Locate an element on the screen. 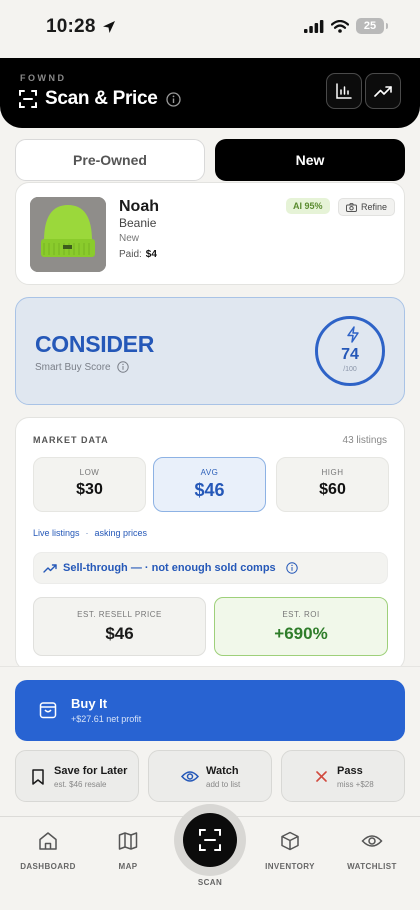 The height and width of the screenshot is (910, 420). live-listings-row: Live listings · asking prices is located at coordinates (90, 533).